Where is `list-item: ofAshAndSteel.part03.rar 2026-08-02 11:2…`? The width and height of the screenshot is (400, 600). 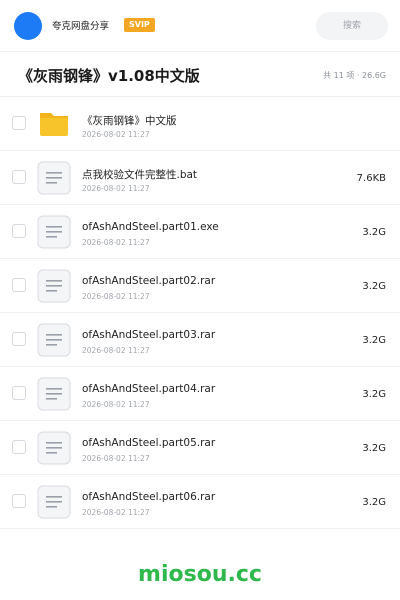
list-item: ofAshAndSteel.part03.rar 2026-08-02 11:2… is located at coordinates (200, 340).